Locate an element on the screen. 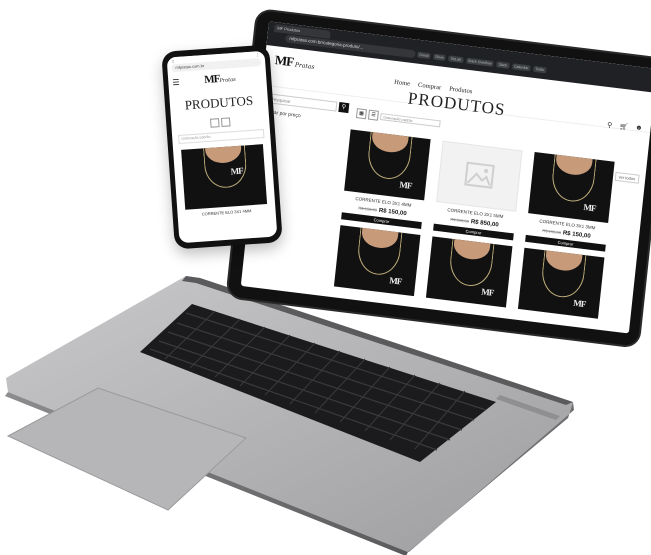 The width and height of the screenshot is (651, 555). bookmark-item: Stack Overflow is located at coordinates (479, 62).